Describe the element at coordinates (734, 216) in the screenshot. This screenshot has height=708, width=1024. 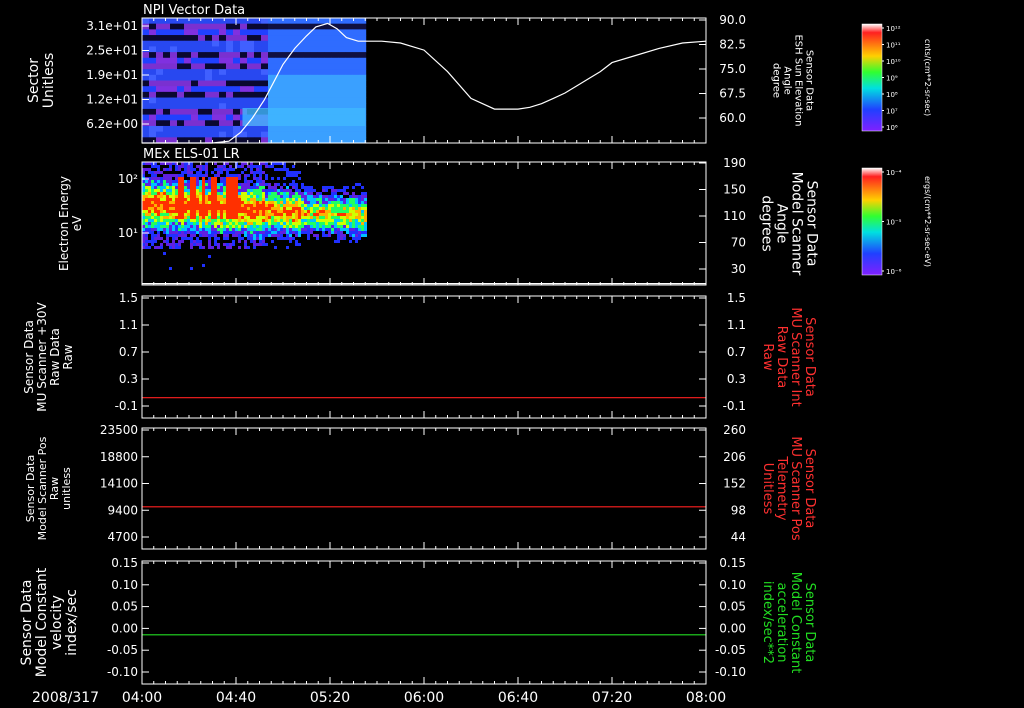
I see `right-tick-label: 110` at that location.